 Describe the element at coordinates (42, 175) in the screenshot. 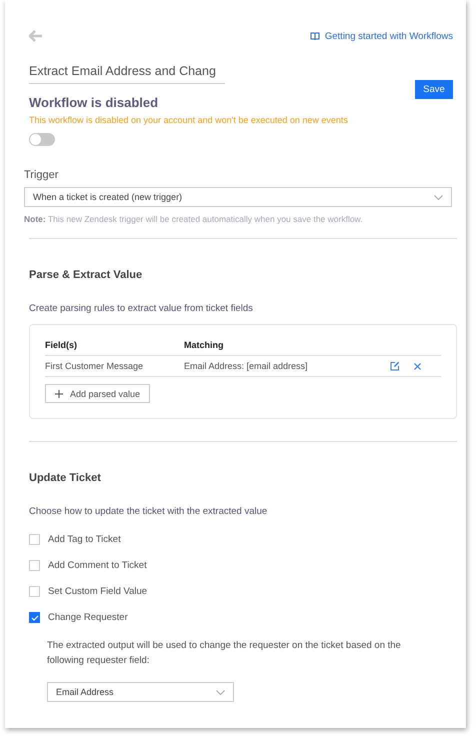

I see `trigger-label: Trigger` at that location.